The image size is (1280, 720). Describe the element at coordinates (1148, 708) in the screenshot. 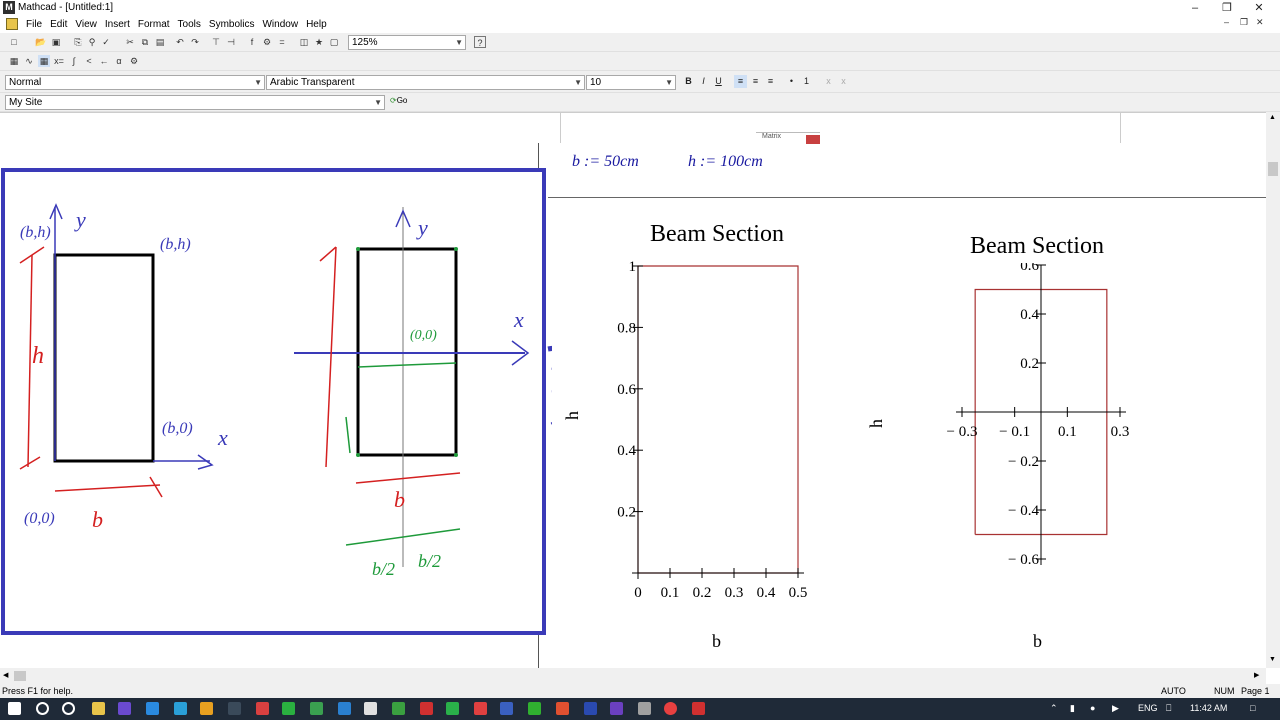

I see `tray-language: ENG` at that location.